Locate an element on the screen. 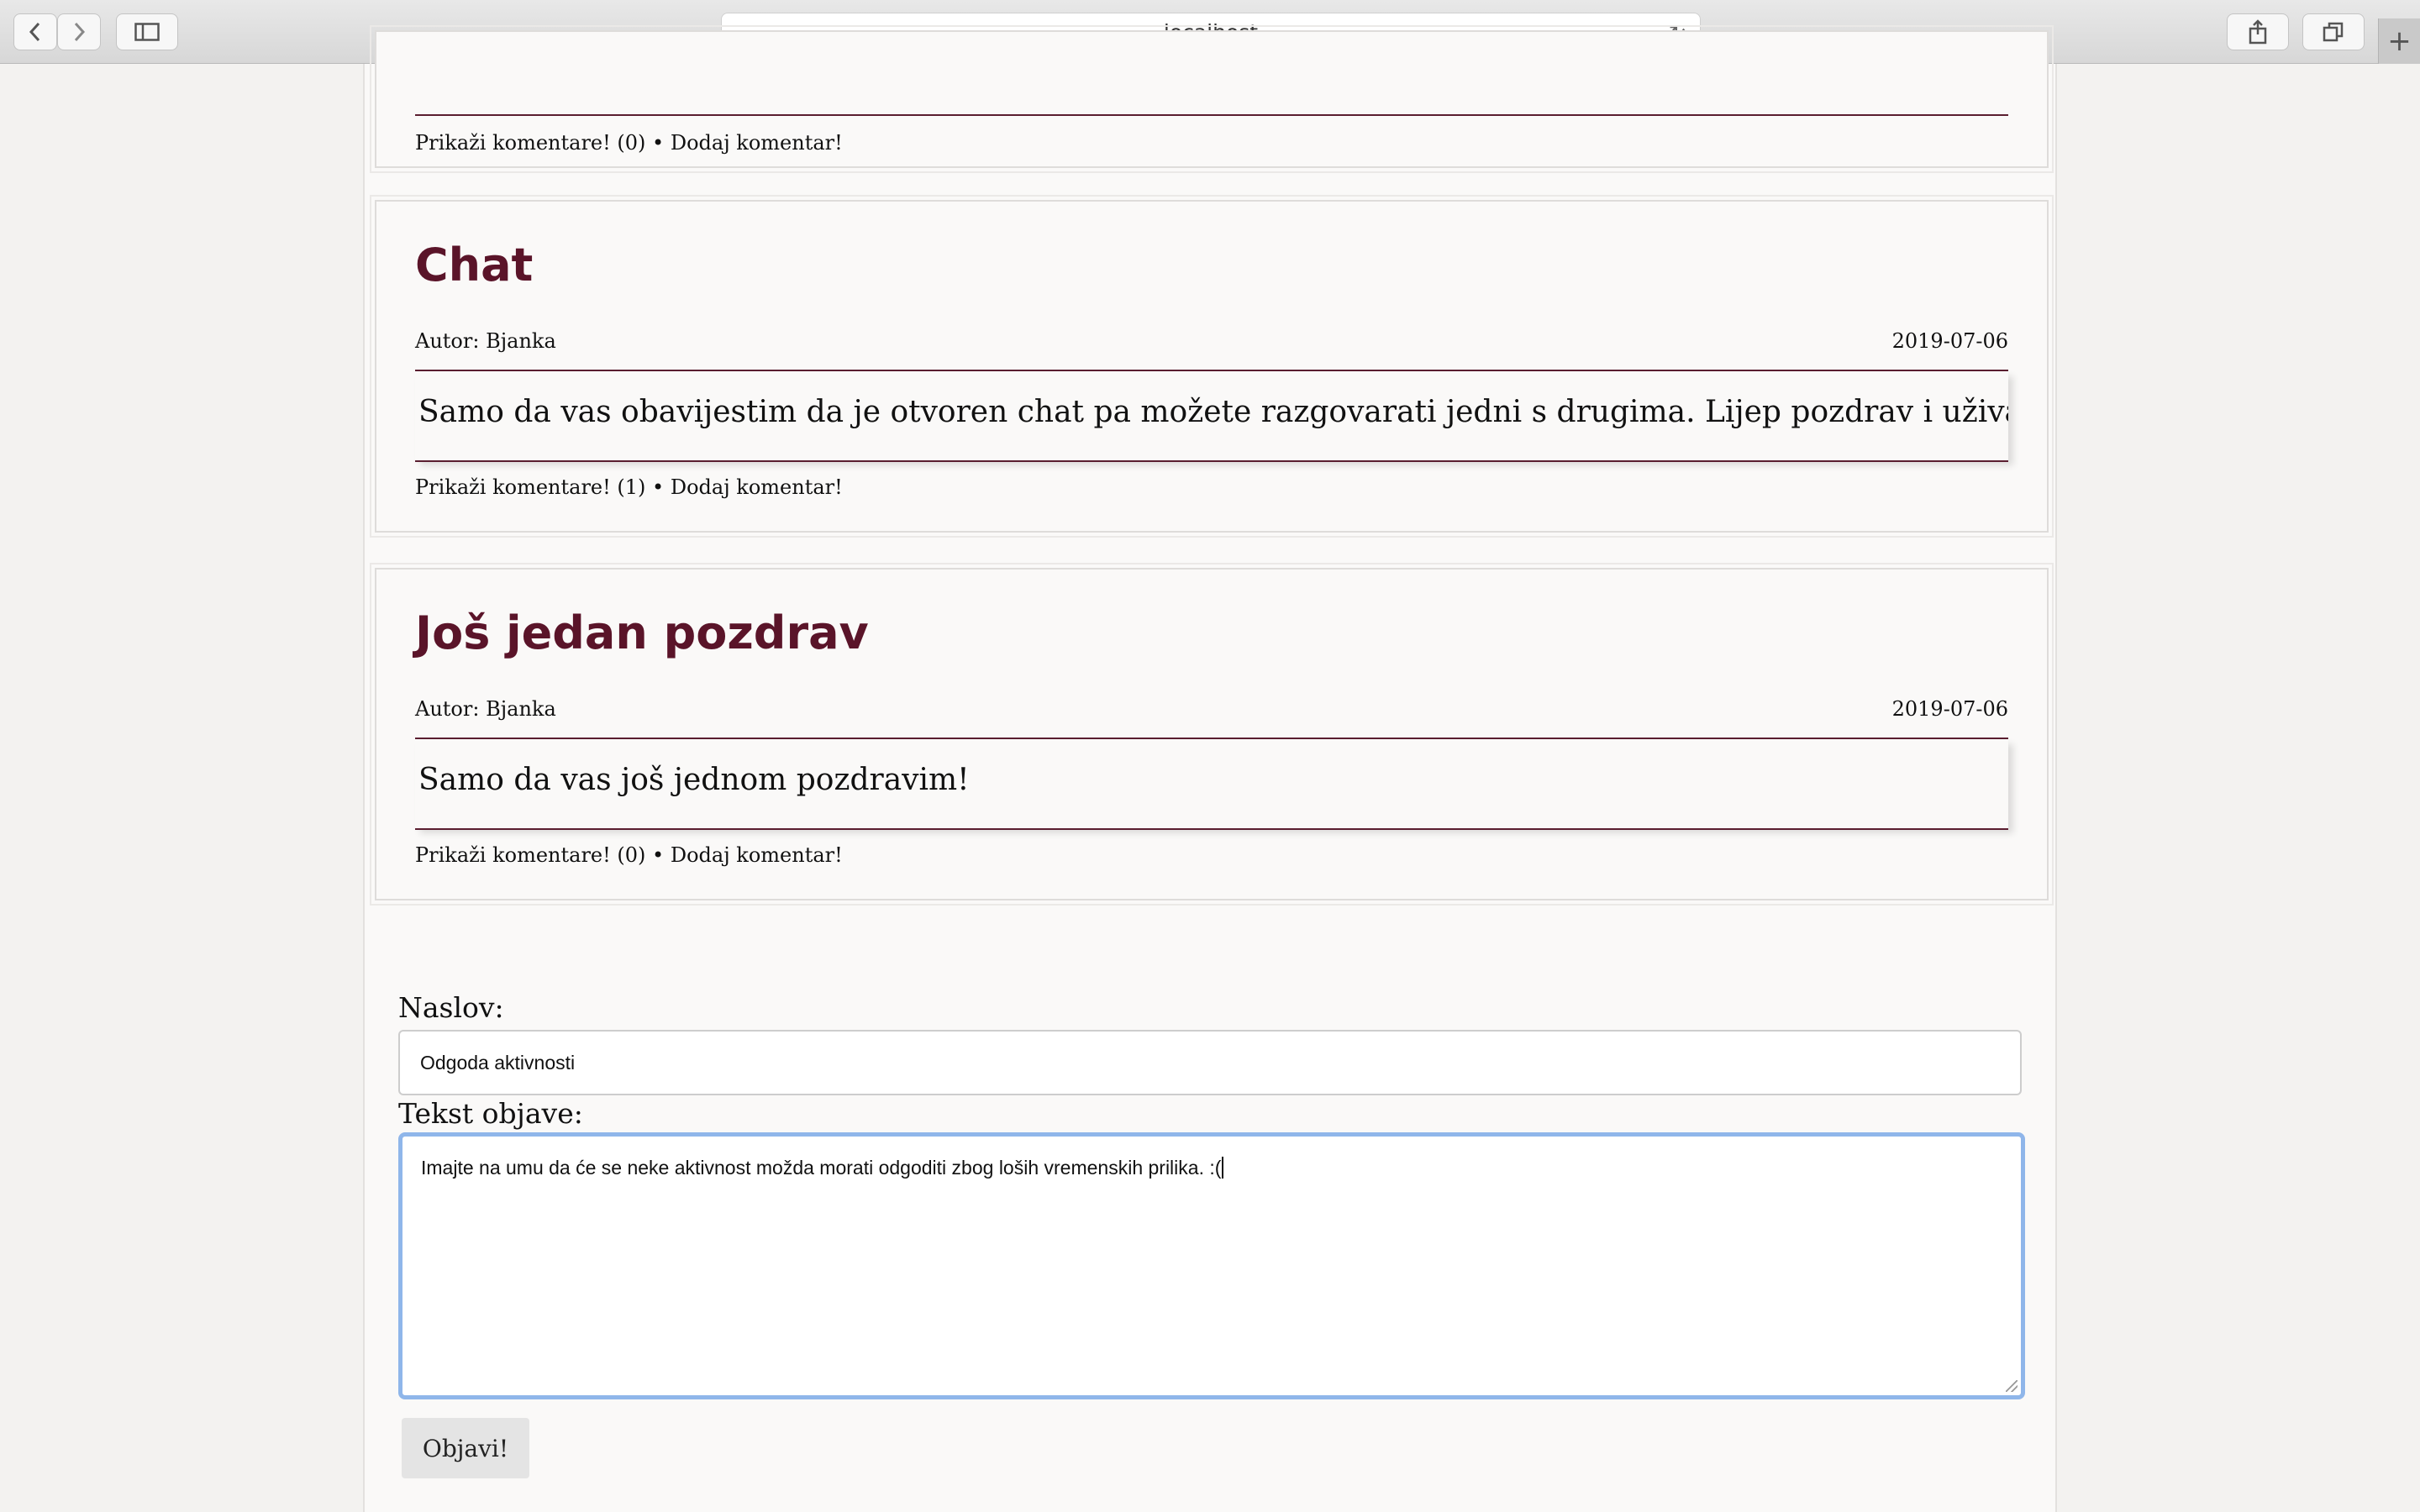  tabs-icon is located at coordinates (2333, 32).